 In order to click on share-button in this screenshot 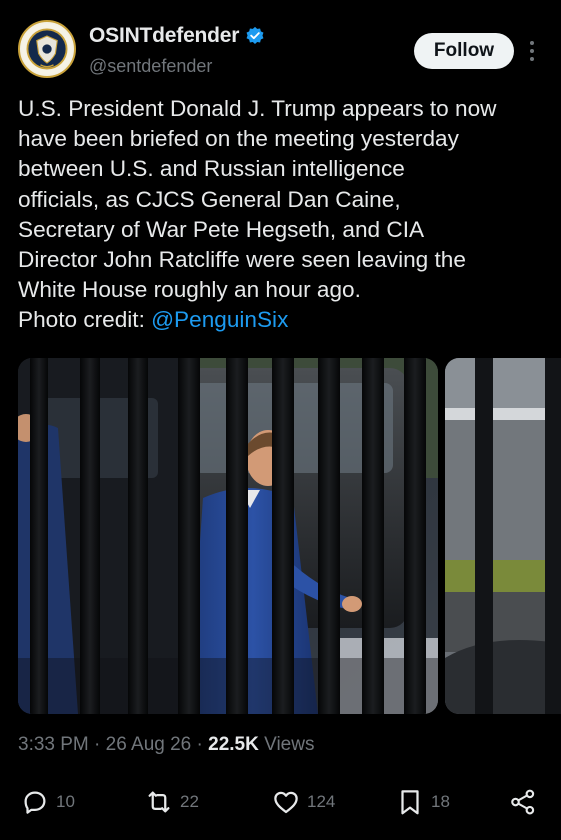, I will do `click(523, 802)`.